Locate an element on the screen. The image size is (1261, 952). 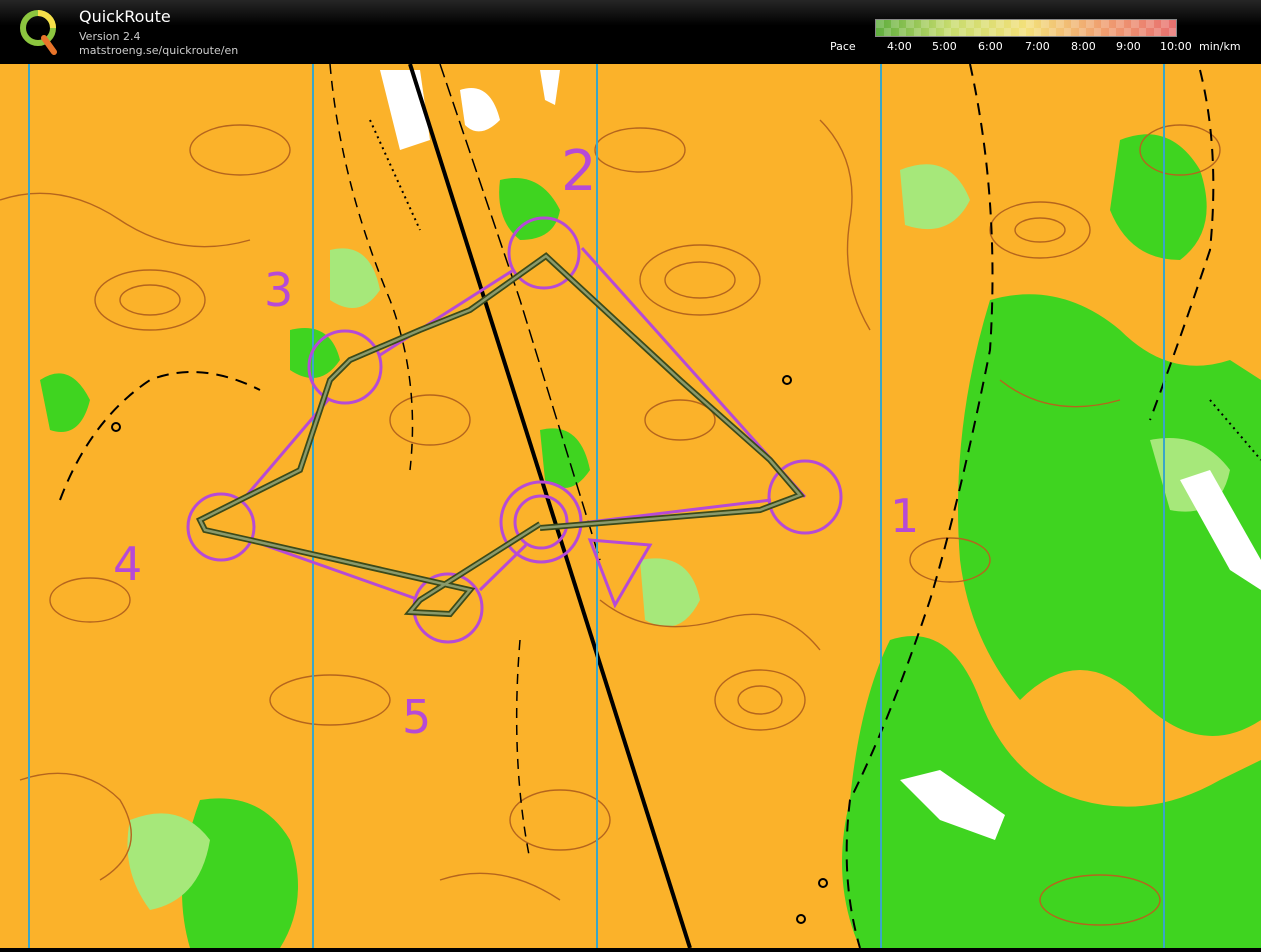
control-3-number: 3 is located at coordinates (278, 290).